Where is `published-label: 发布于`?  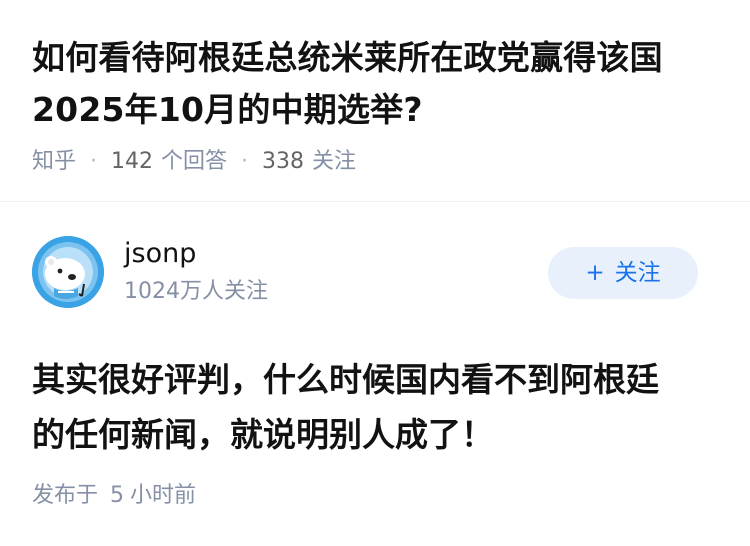 published-label: 发布于 is located at coordinates (65, 495).